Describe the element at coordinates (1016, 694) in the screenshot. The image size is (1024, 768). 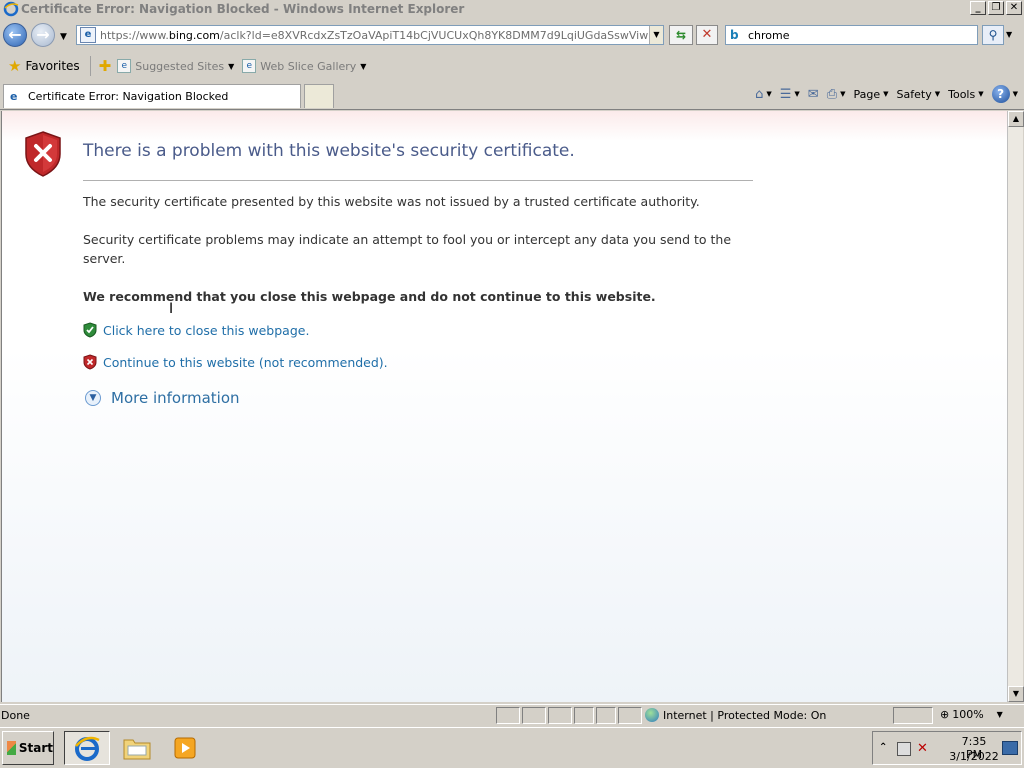
I see `scroll-down-arrow-icon: ▼` at that location.